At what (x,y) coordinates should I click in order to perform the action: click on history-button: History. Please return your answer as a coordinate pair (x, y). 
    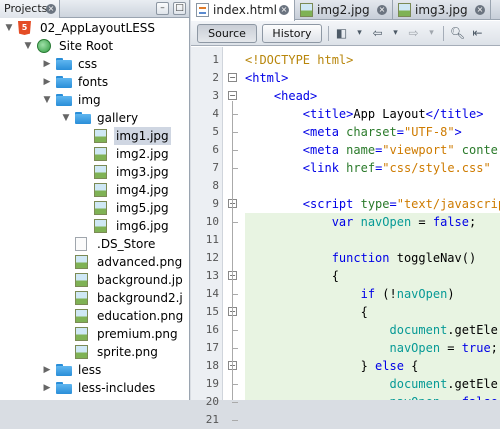
    Looking at the image, I should click on (292, 33).